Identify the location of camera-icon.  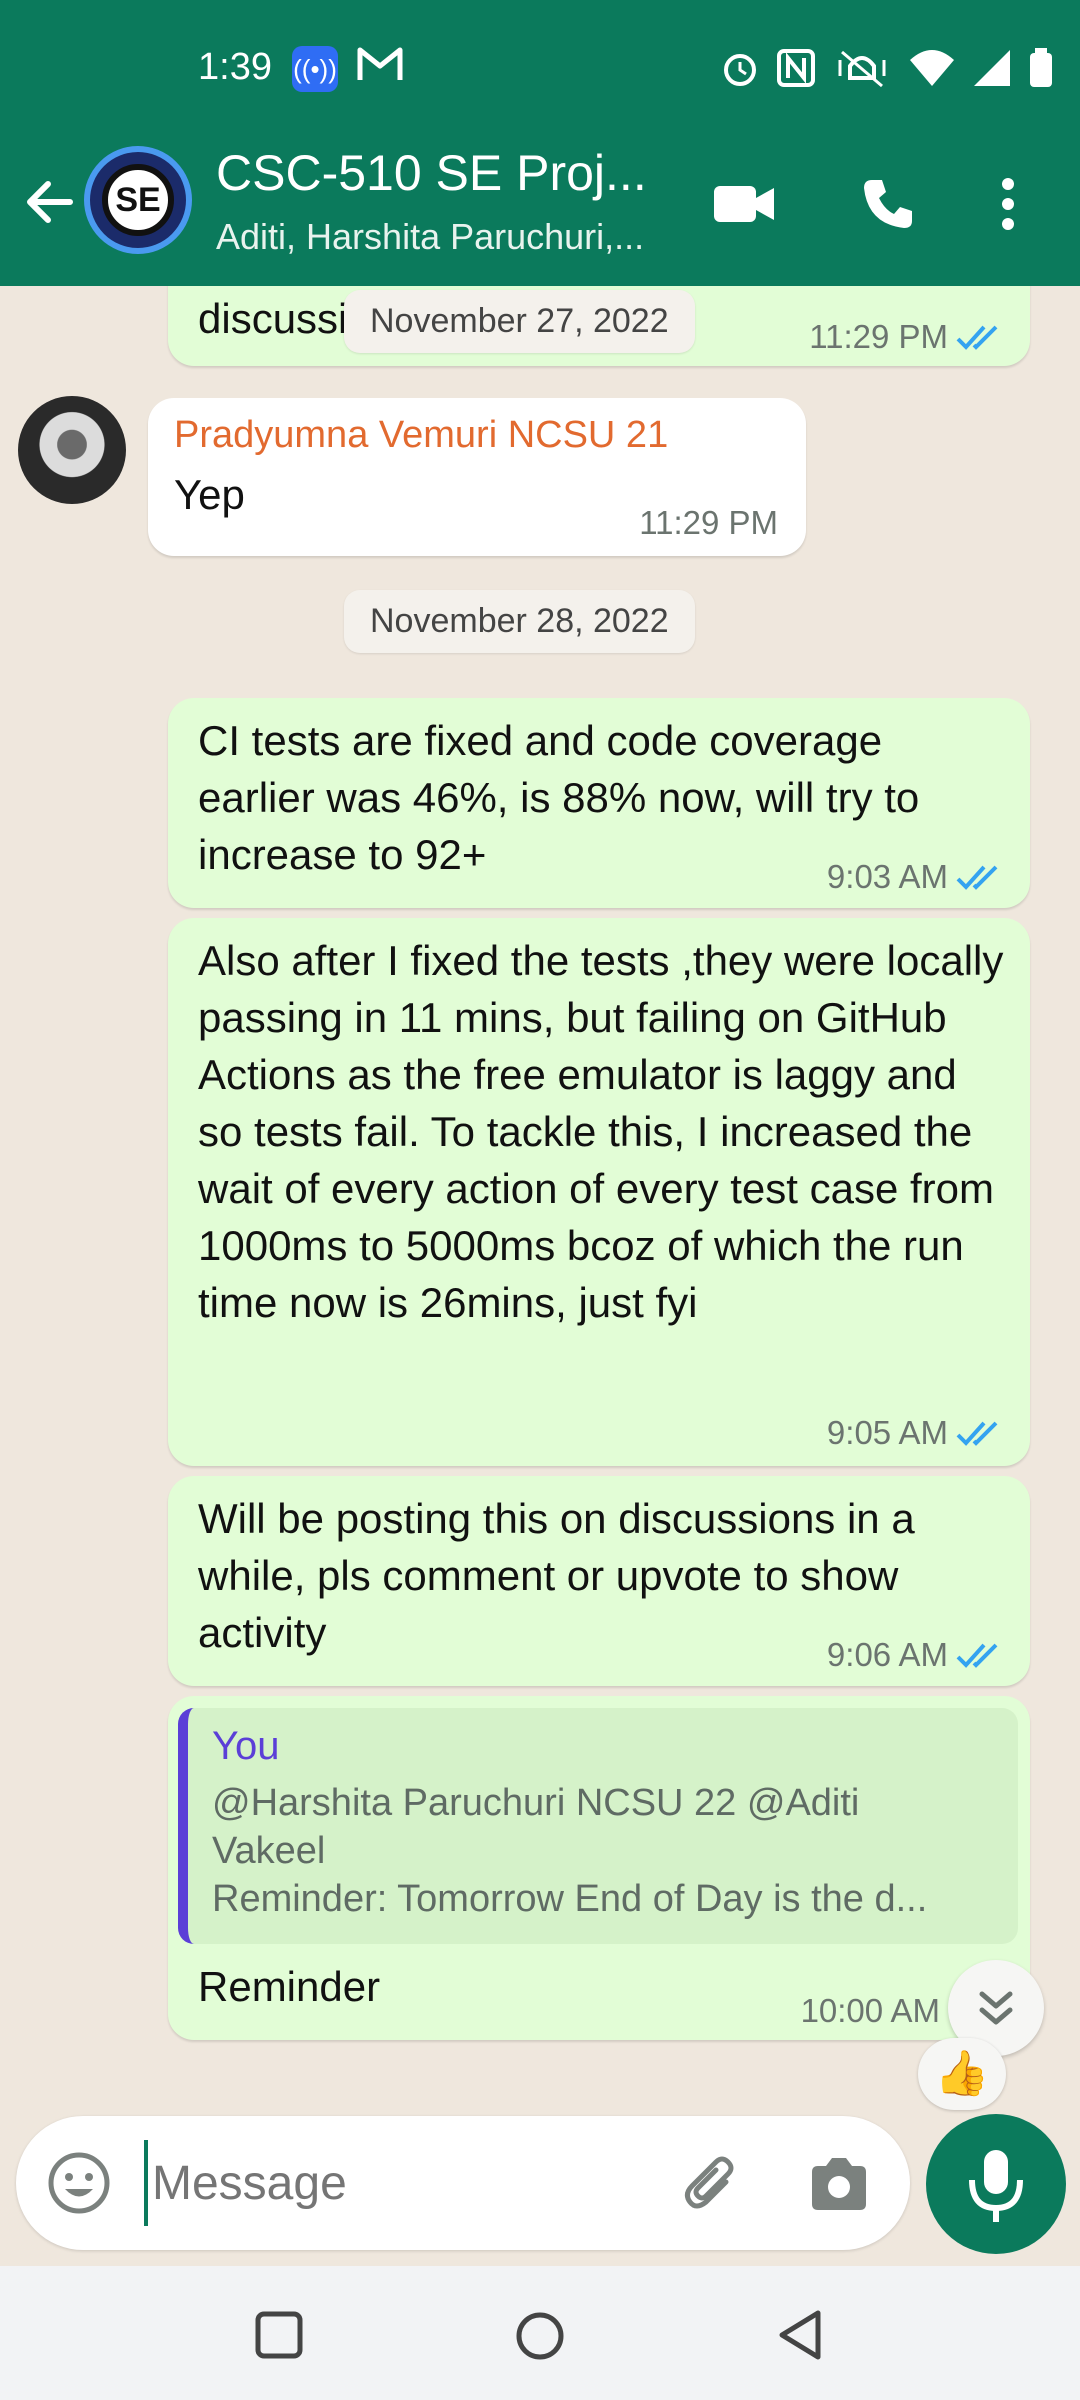
(839, 2185).